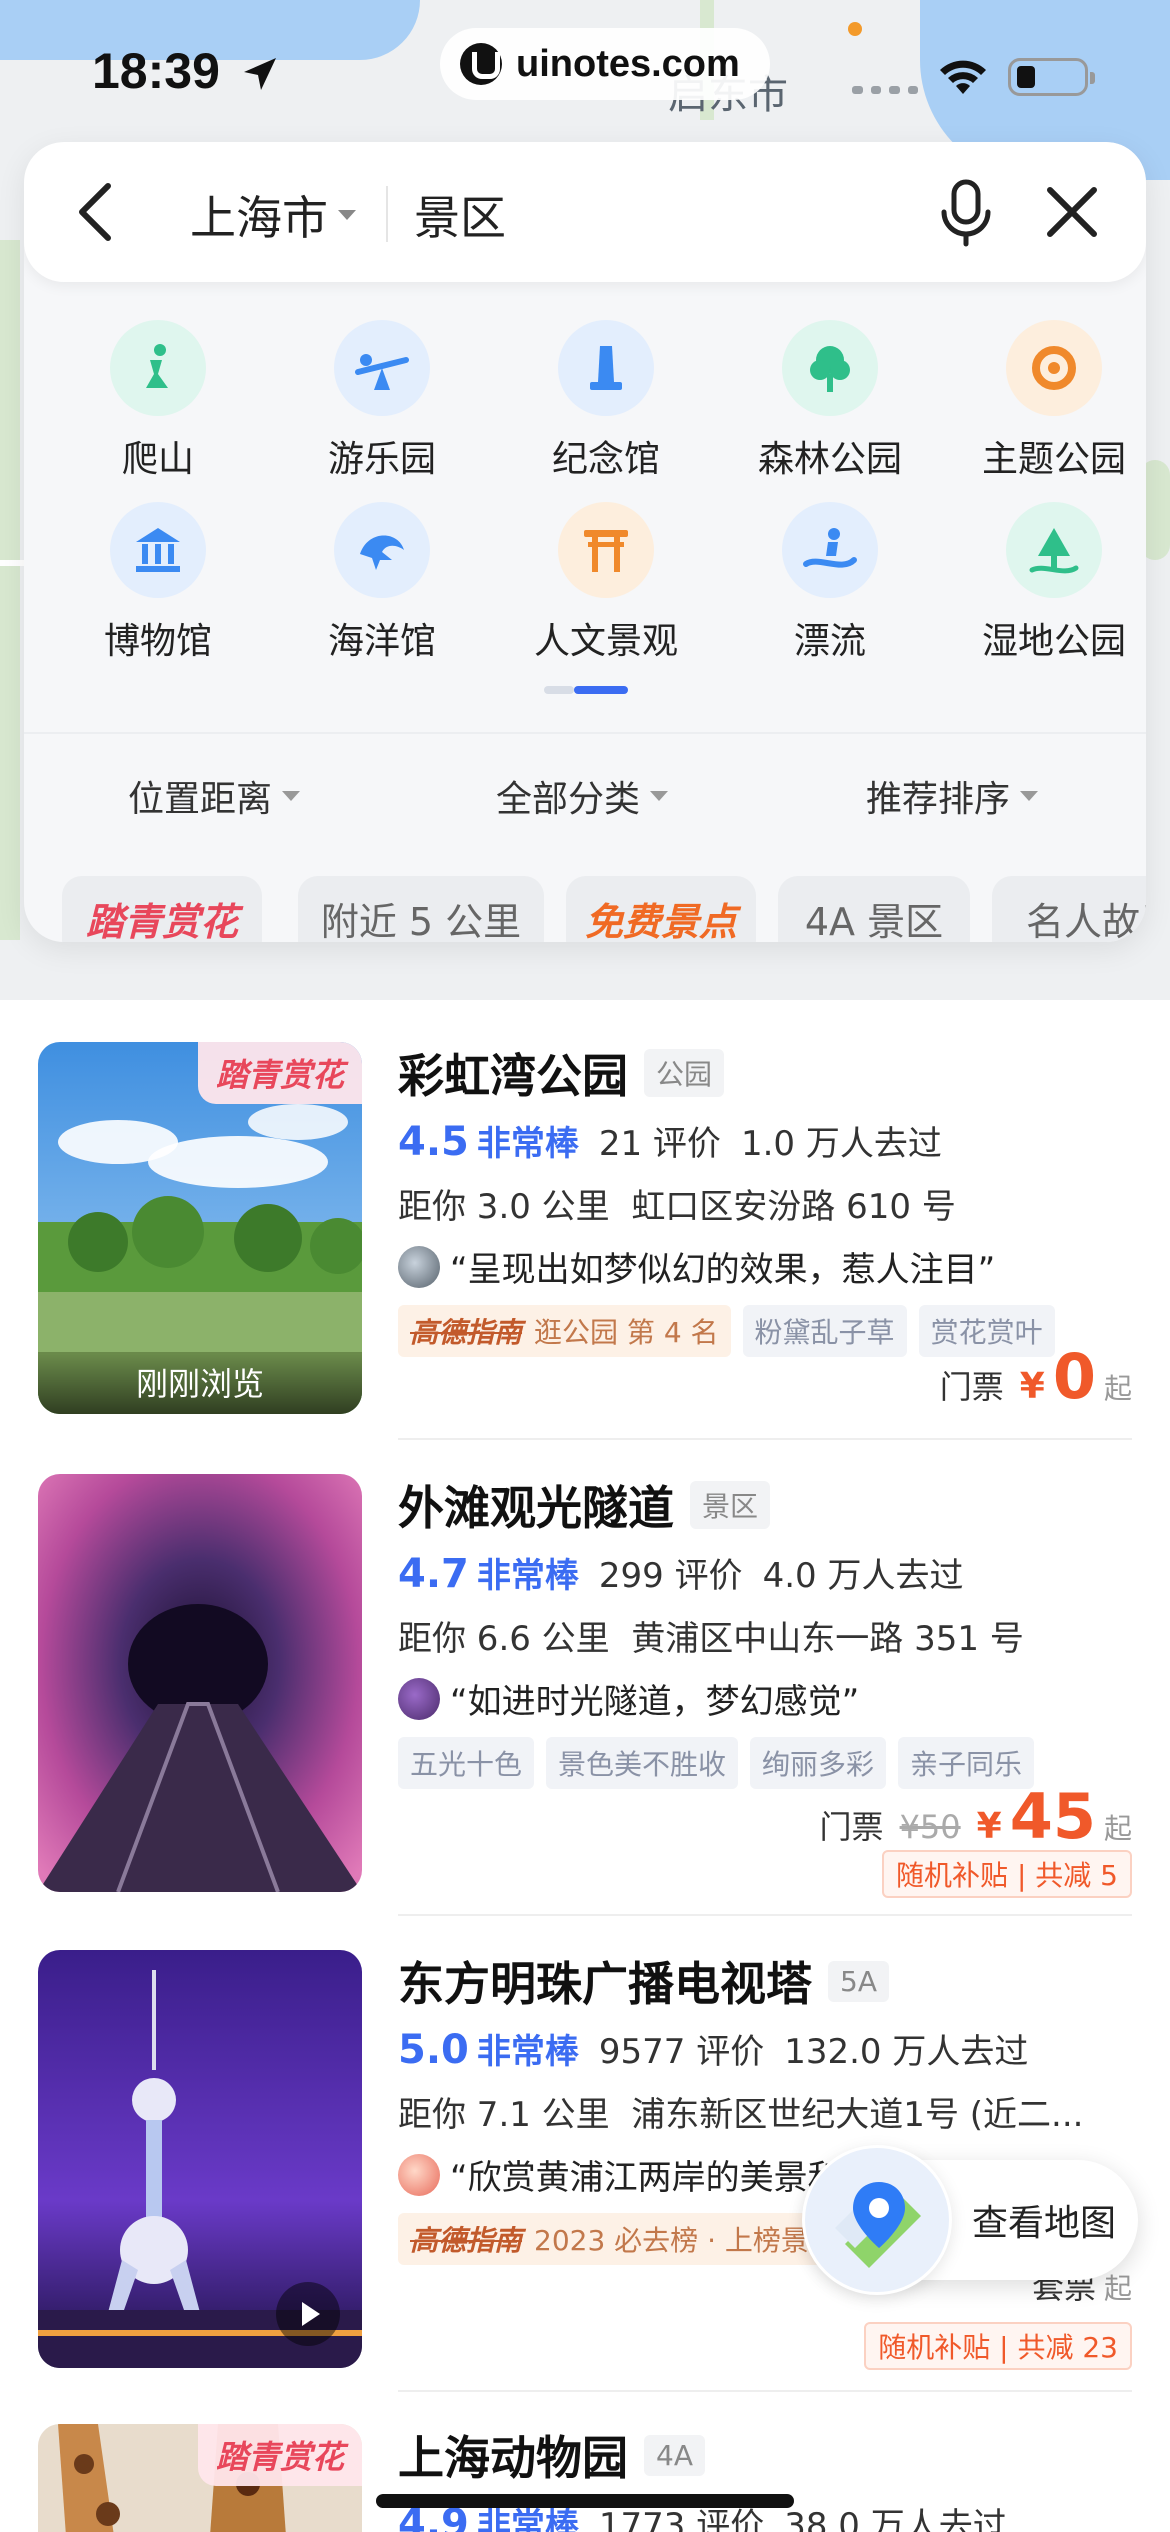  What do you see at coordinates (765, 2478) in the screenshot?
I see `result-info: 上海动物园 4A 4.9 非常棒 1773 评价 38.0 万人去过` at bounding box center [765, 2478].